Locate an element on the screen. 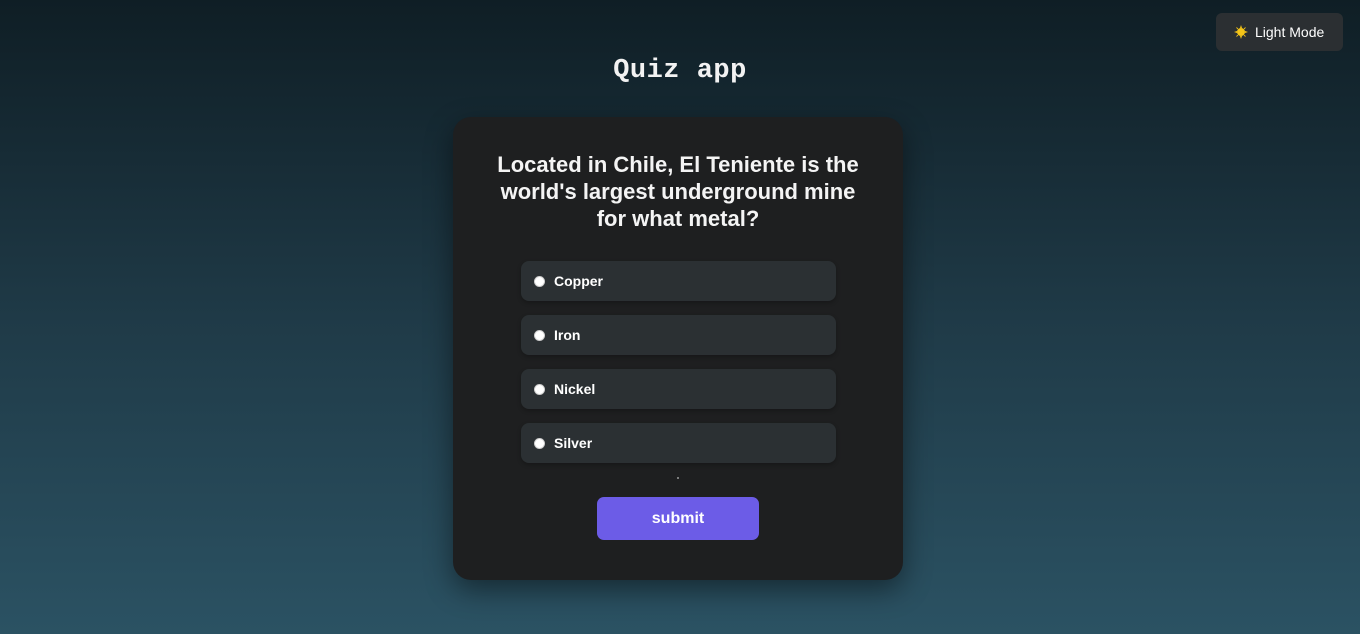 Image resolution: width=1360 pixels, height=634 pixels. submit-button: submit is located at coordinates (678, 518).